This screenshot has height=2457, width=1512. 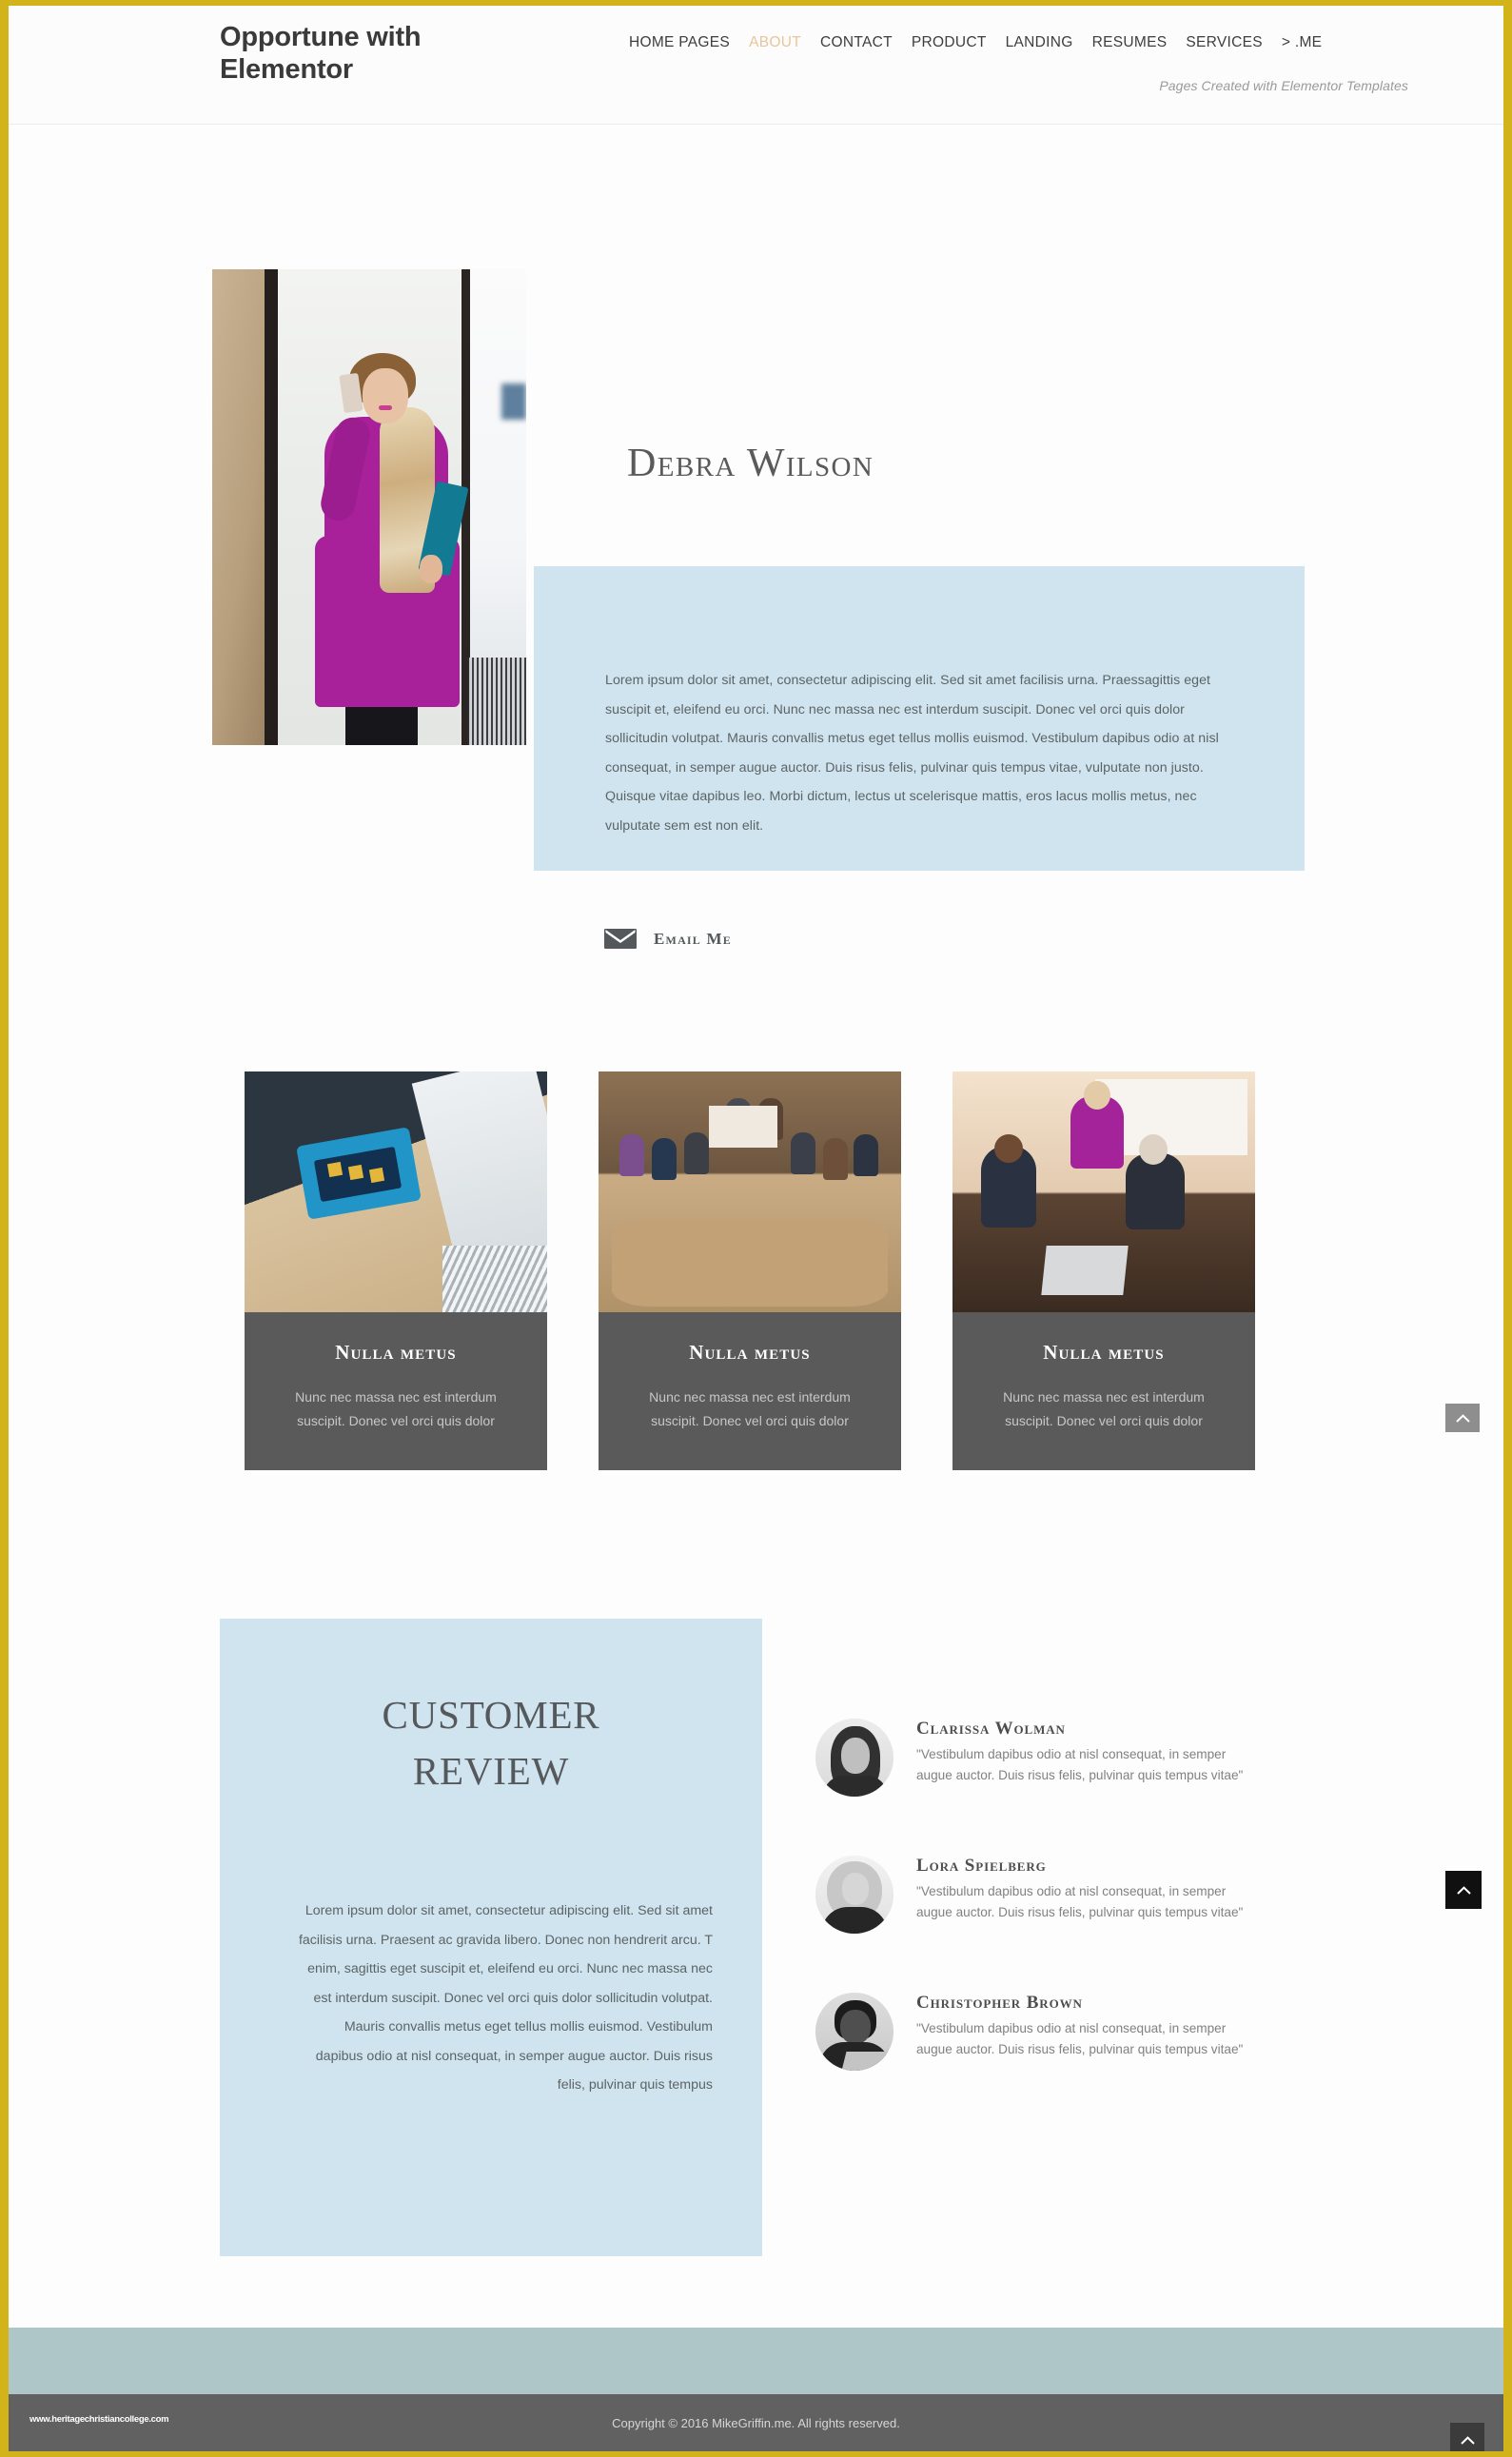 I want to click on page-title: Debra Wilson, so click(x=750, y=463).